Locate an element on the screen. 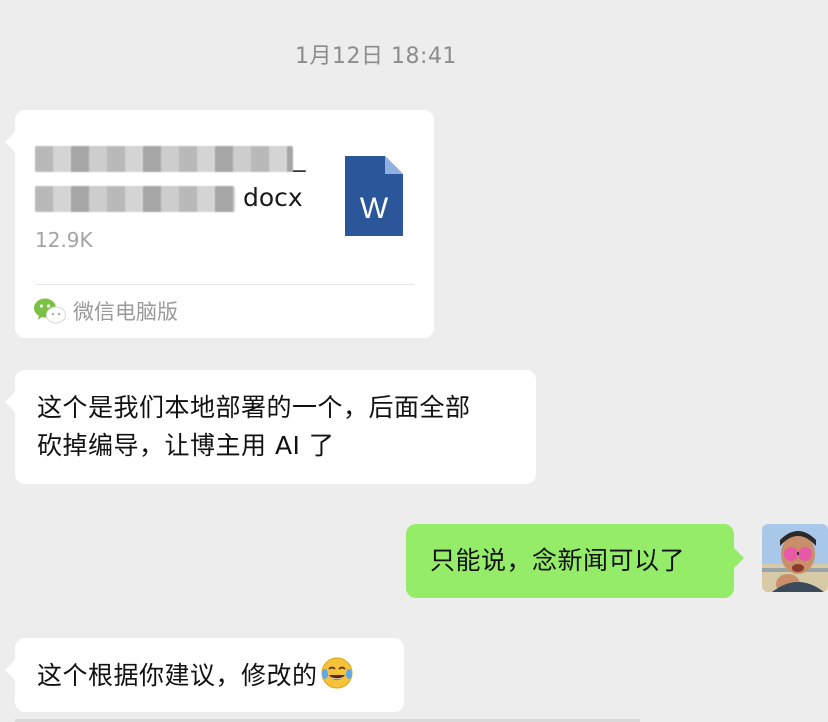 This screenshot has height=722, width=828. outgoing-message: 只能说，念新闻可以了 is located at coordinates (575, 561).